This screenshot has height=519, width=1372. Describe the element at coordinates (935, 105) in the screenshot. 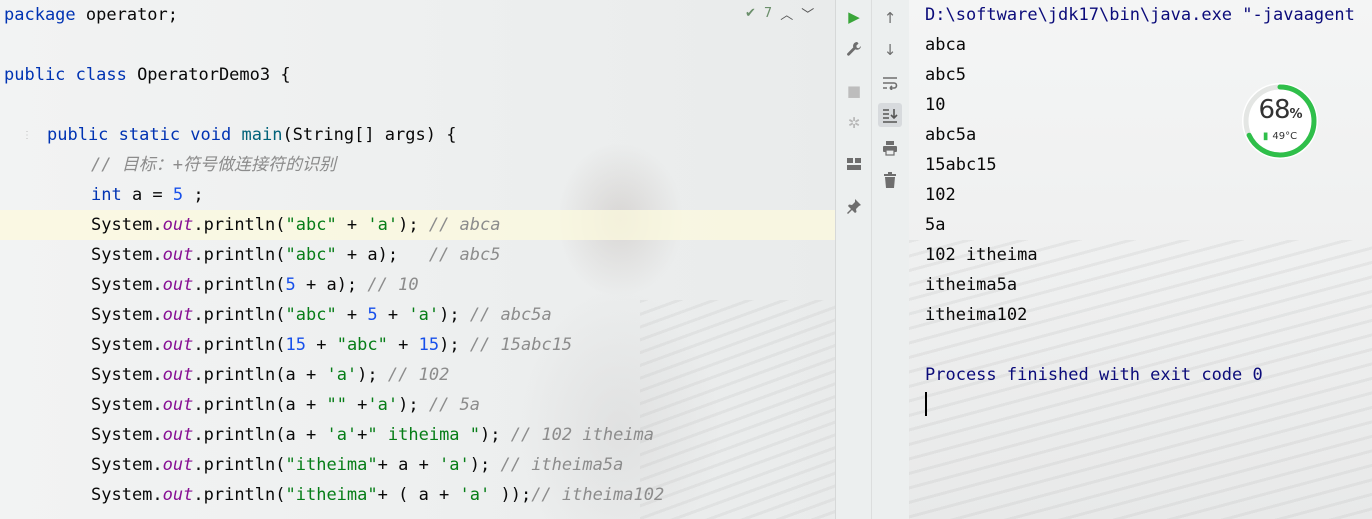

I see `console-output-line: 10` at that location.